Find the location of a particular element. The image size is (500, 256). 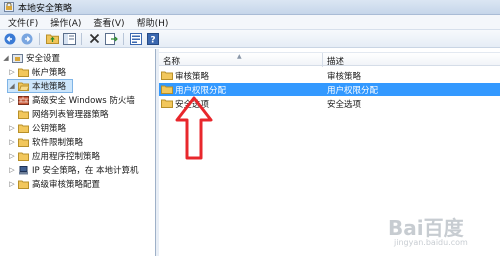

menu-action: 操作(A) is located at coordinates (65, 22).